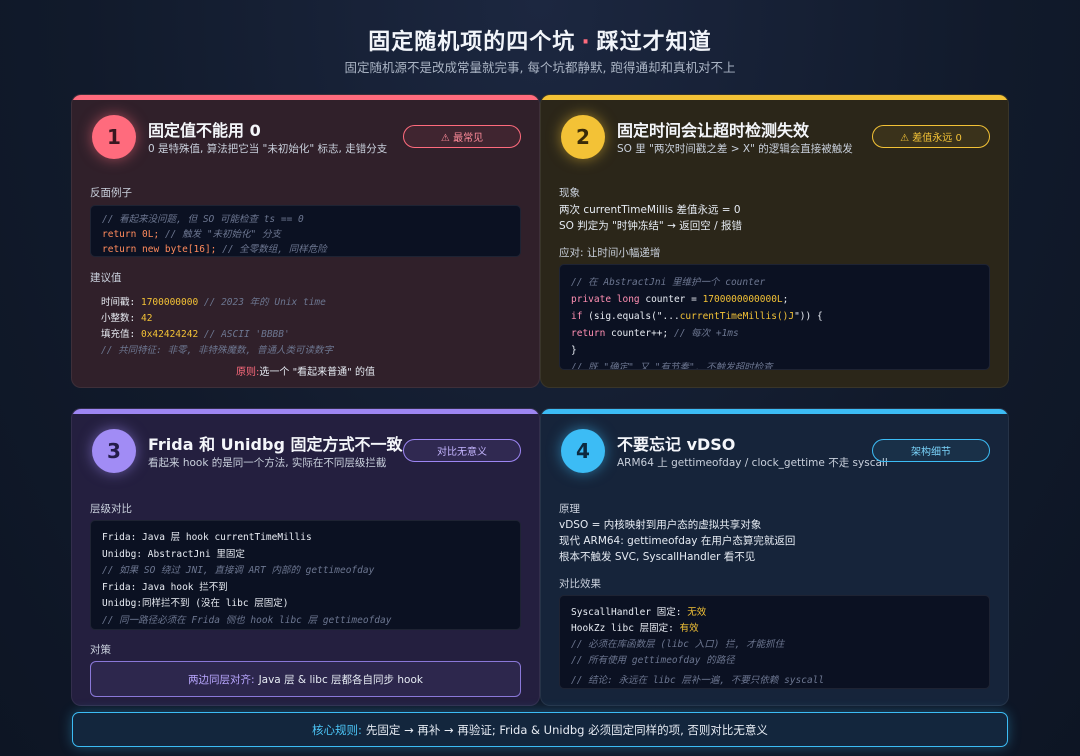 The height and width of the screenshot is (756, 1080). Describe the element at coordinates (931, 136) in the screenshot. I see `card-tag-badge: ⚠ 差值永远 0` at that location.